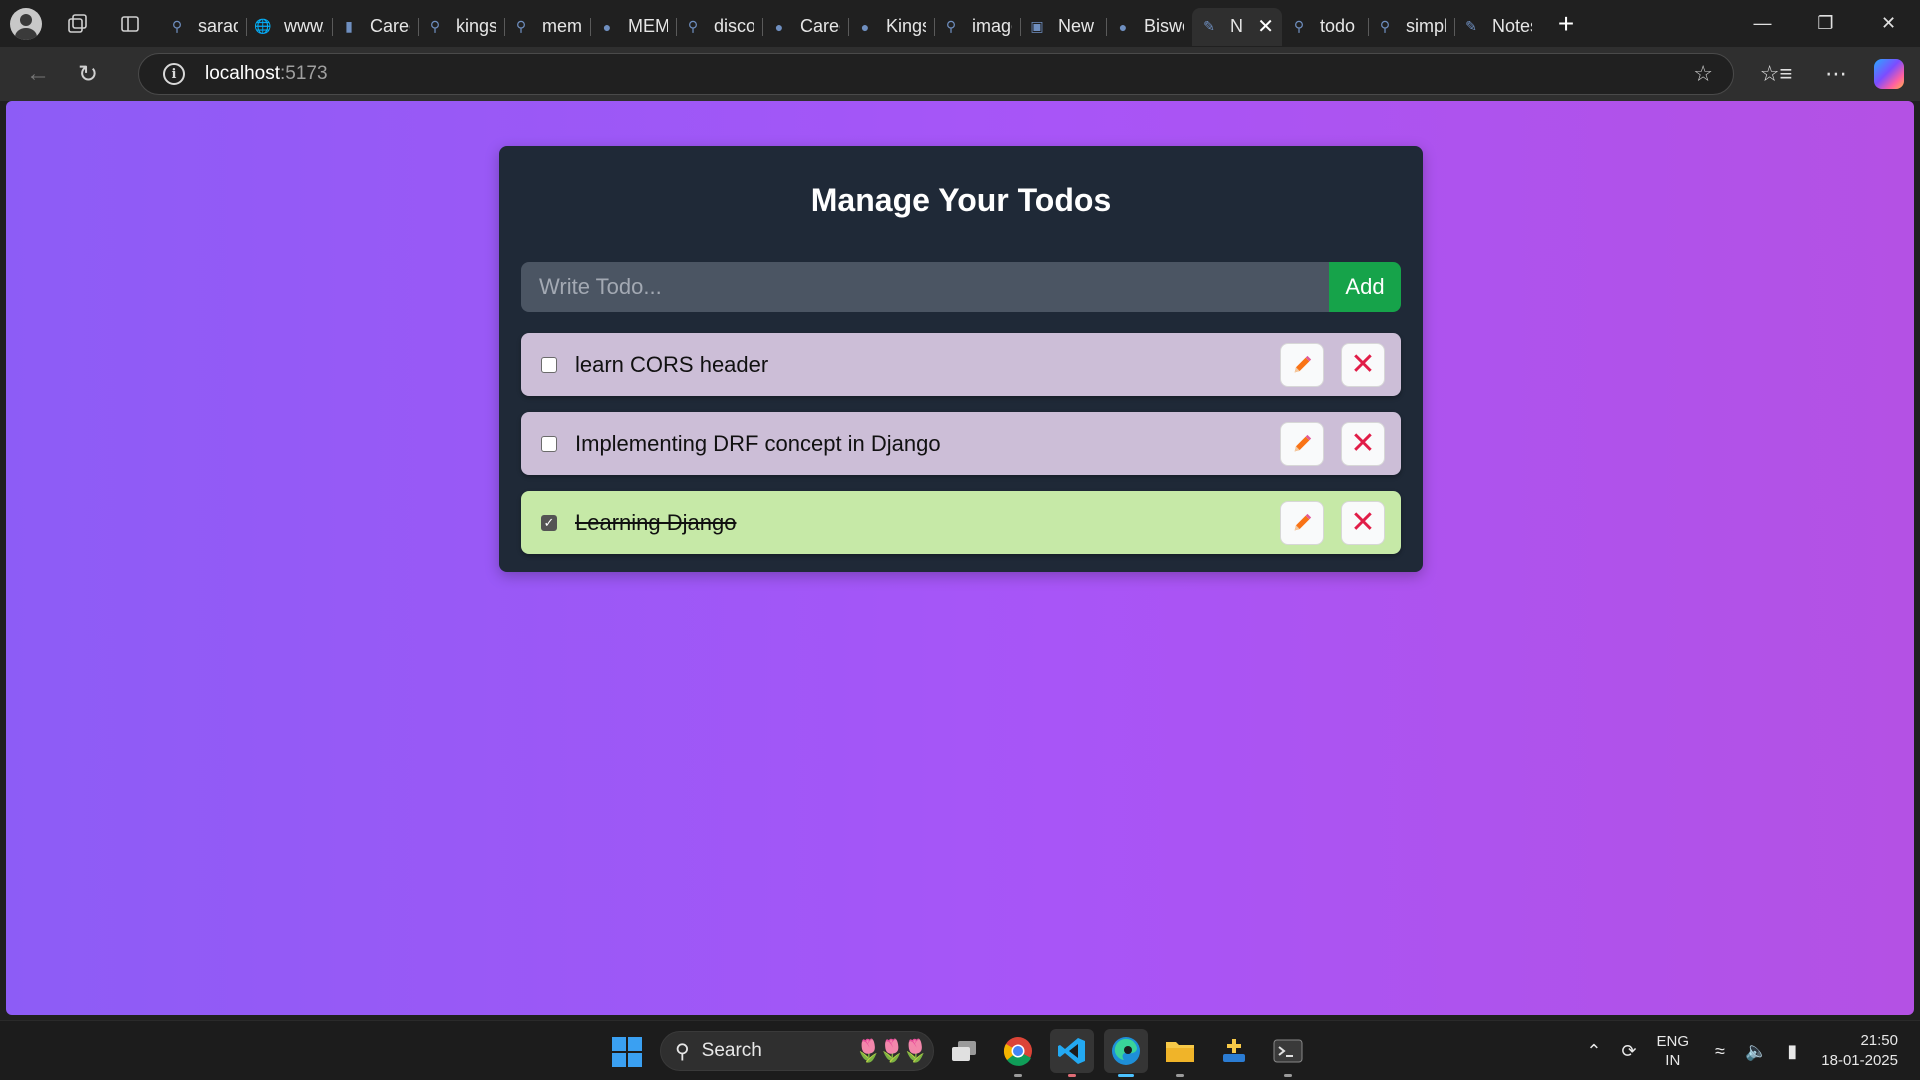 This screenshot has height=1080, width=1920. I want to click on bookmark-icon: ▮, so click(349, 26).